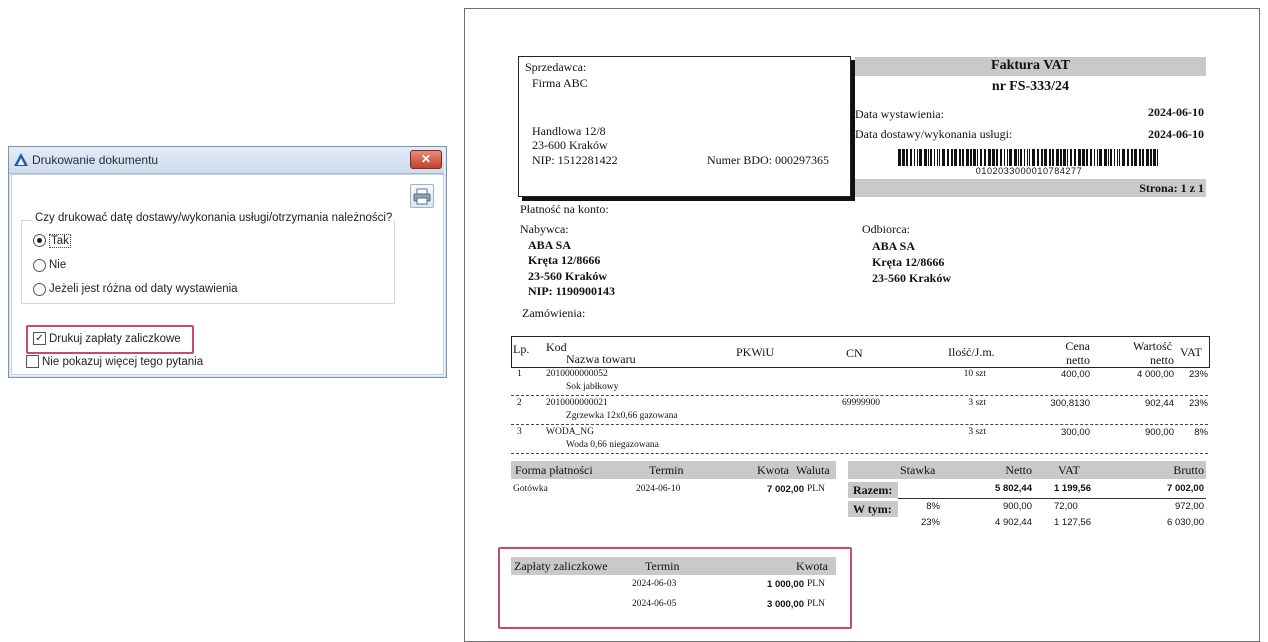 This screenshot has height=642, width=1268. I want to click on delivery-date-label: Data dostawy/wykonania usługi:, so click(934, 134).